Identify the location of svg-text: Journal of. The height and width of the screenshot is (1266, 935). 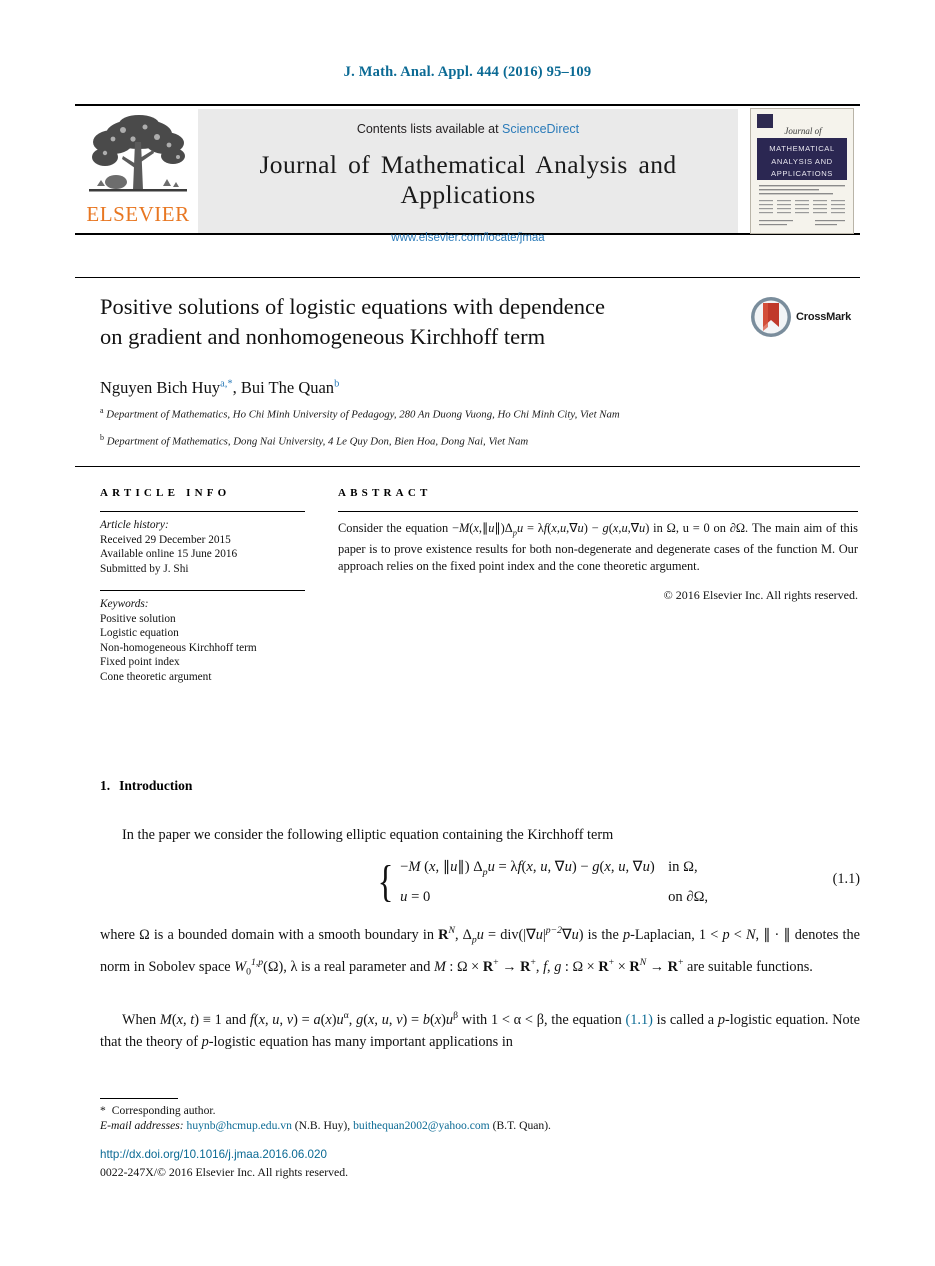
(803, 131).